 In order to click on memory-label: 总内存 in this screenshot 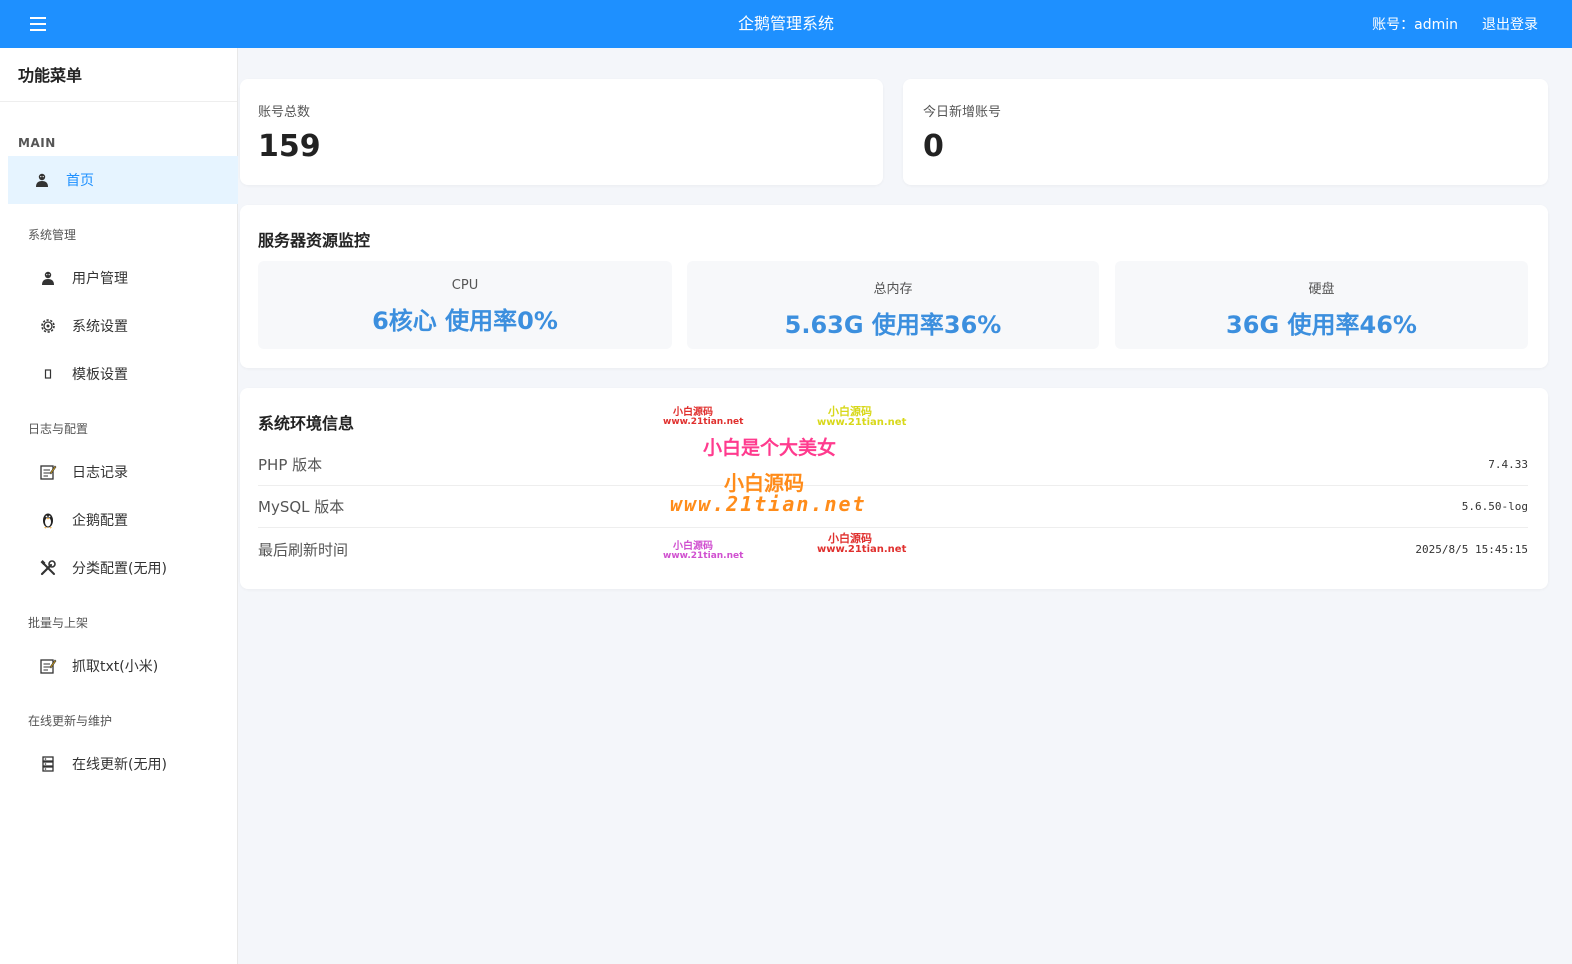, I will do `click(893, 289)`.